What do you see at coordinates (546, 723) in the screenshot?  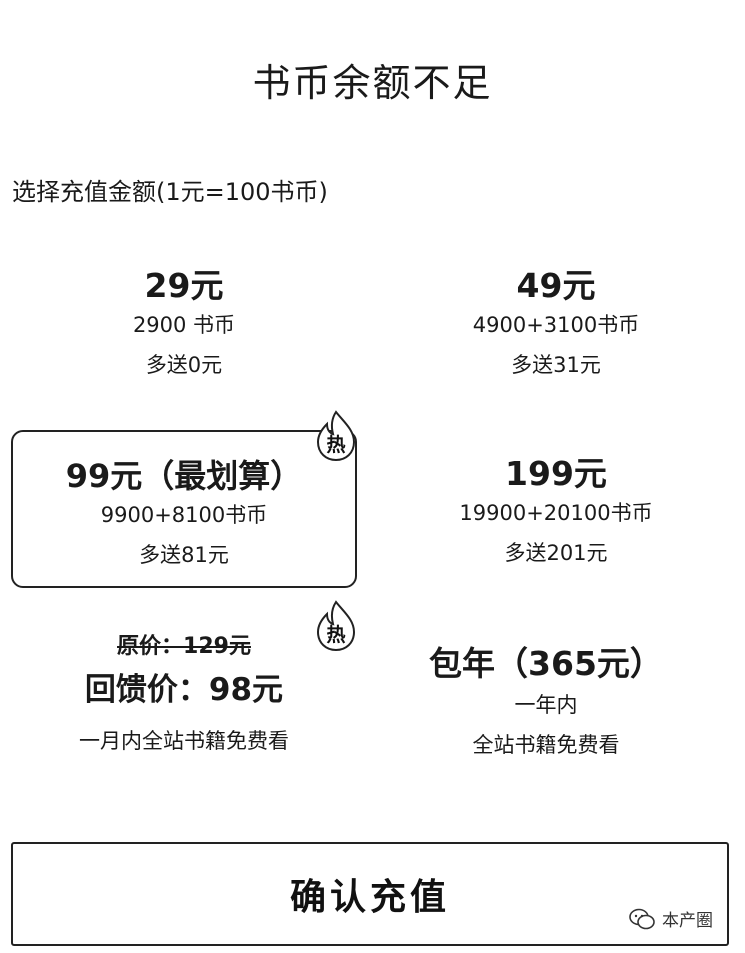 I see `recharge-option-yearly: 包年（365元） 一年内 全站书籍免费看` at bounding box center [546, 723].